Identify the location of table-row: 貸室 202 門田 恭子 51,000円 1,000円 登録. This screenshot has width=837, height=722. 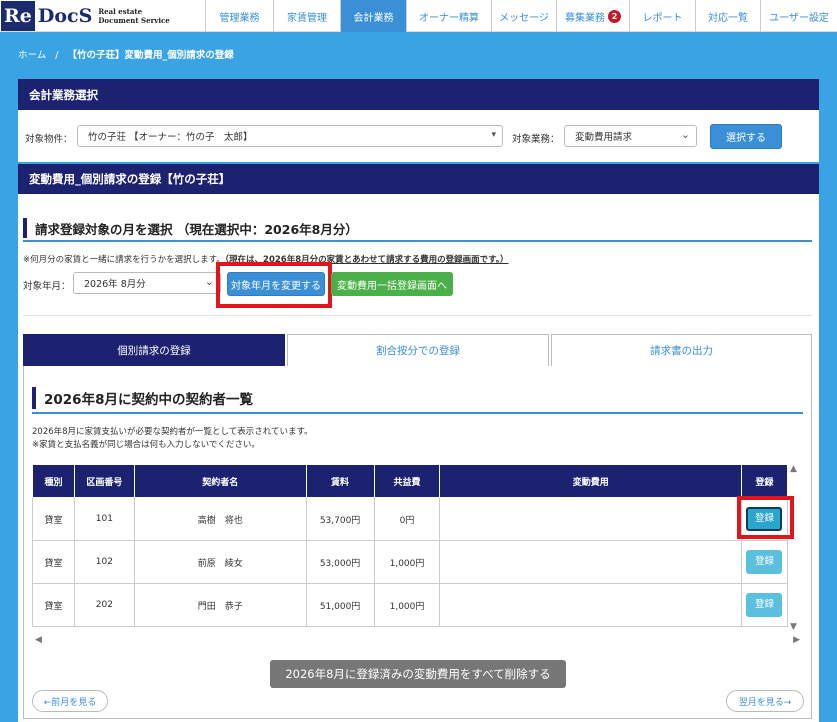
(410, 605).